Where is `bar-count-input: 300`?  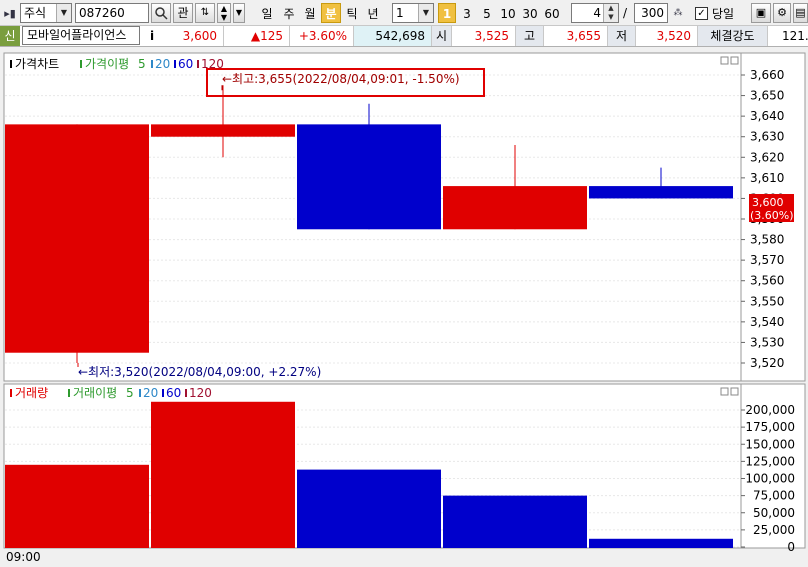
bar-count-input: 300 is located at coordinates (651, 13).